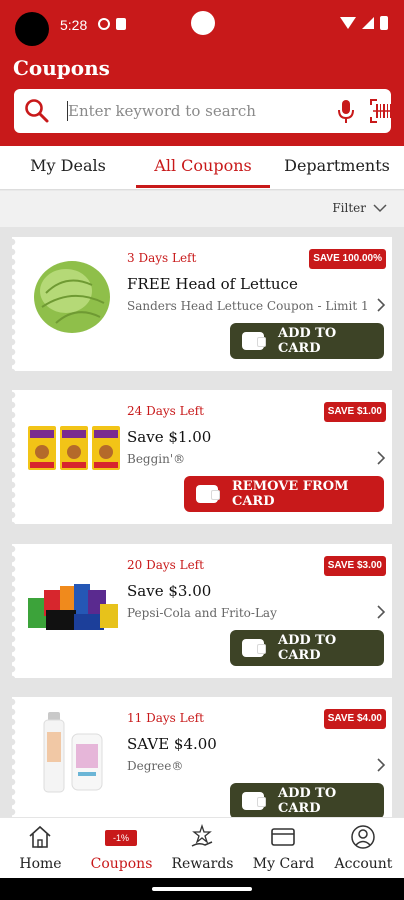 Image resolution: width=404 pixels, height=900 pixels. Describe the element at coordinates (169, 591) in the screenshot. I see `coupon-title: Save $3.00` at that location.